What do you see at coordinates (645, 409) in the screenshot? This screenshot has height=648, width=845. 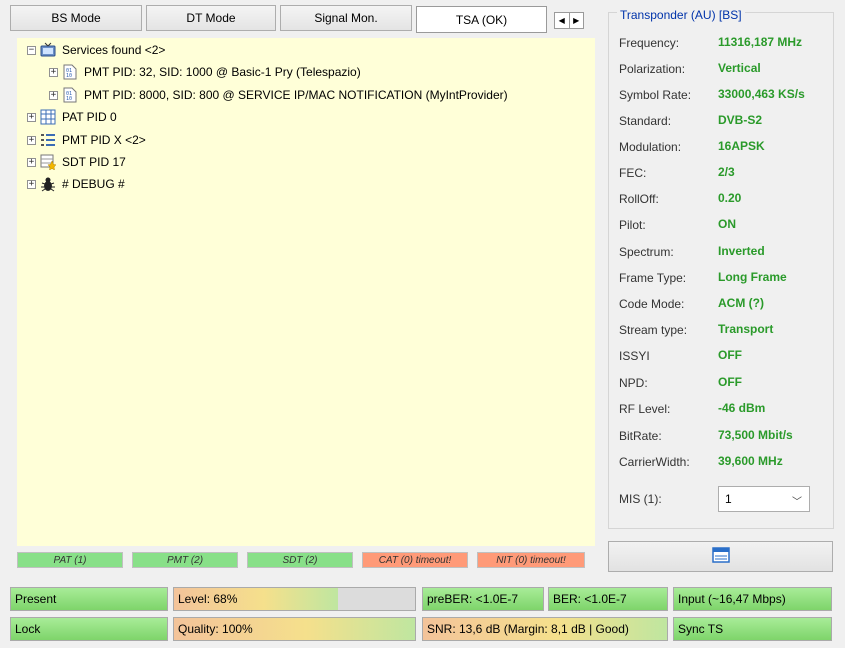 I see `prop-label: RF Level:` at bounding box center [645, 409].